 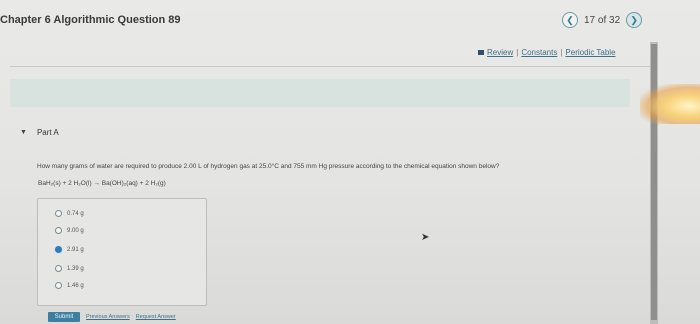 I want to click on answer-option-selected: 2.91 g, so click(x=69, y=249).